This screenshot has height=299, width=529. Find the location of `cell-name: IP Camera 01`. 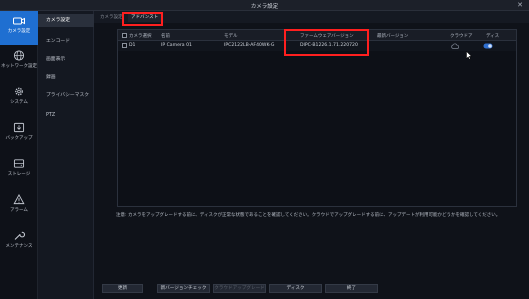

cell-name: IP Camera 01 is located at coordinates (176, 45).